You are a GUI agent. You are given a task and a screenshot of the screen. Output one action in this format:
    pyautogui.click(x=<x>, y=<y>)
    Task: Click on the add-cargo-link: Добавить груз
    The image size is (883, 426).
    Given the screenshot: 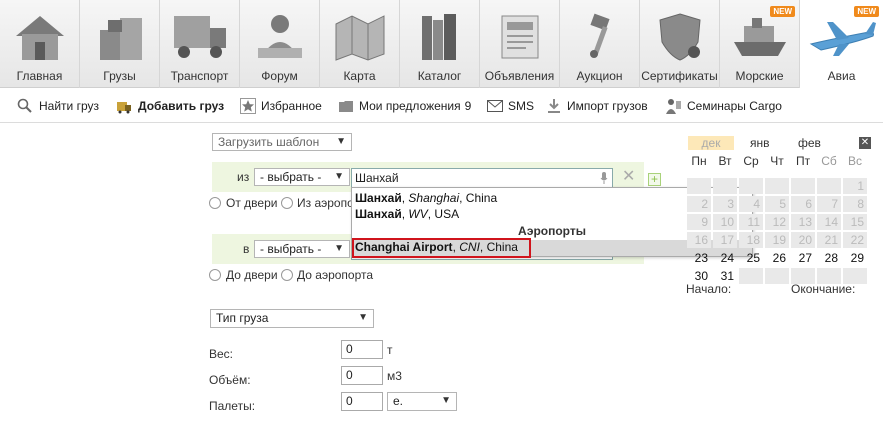 What is the action you would take?
    pyautogui.click(x=169, y=106)
    